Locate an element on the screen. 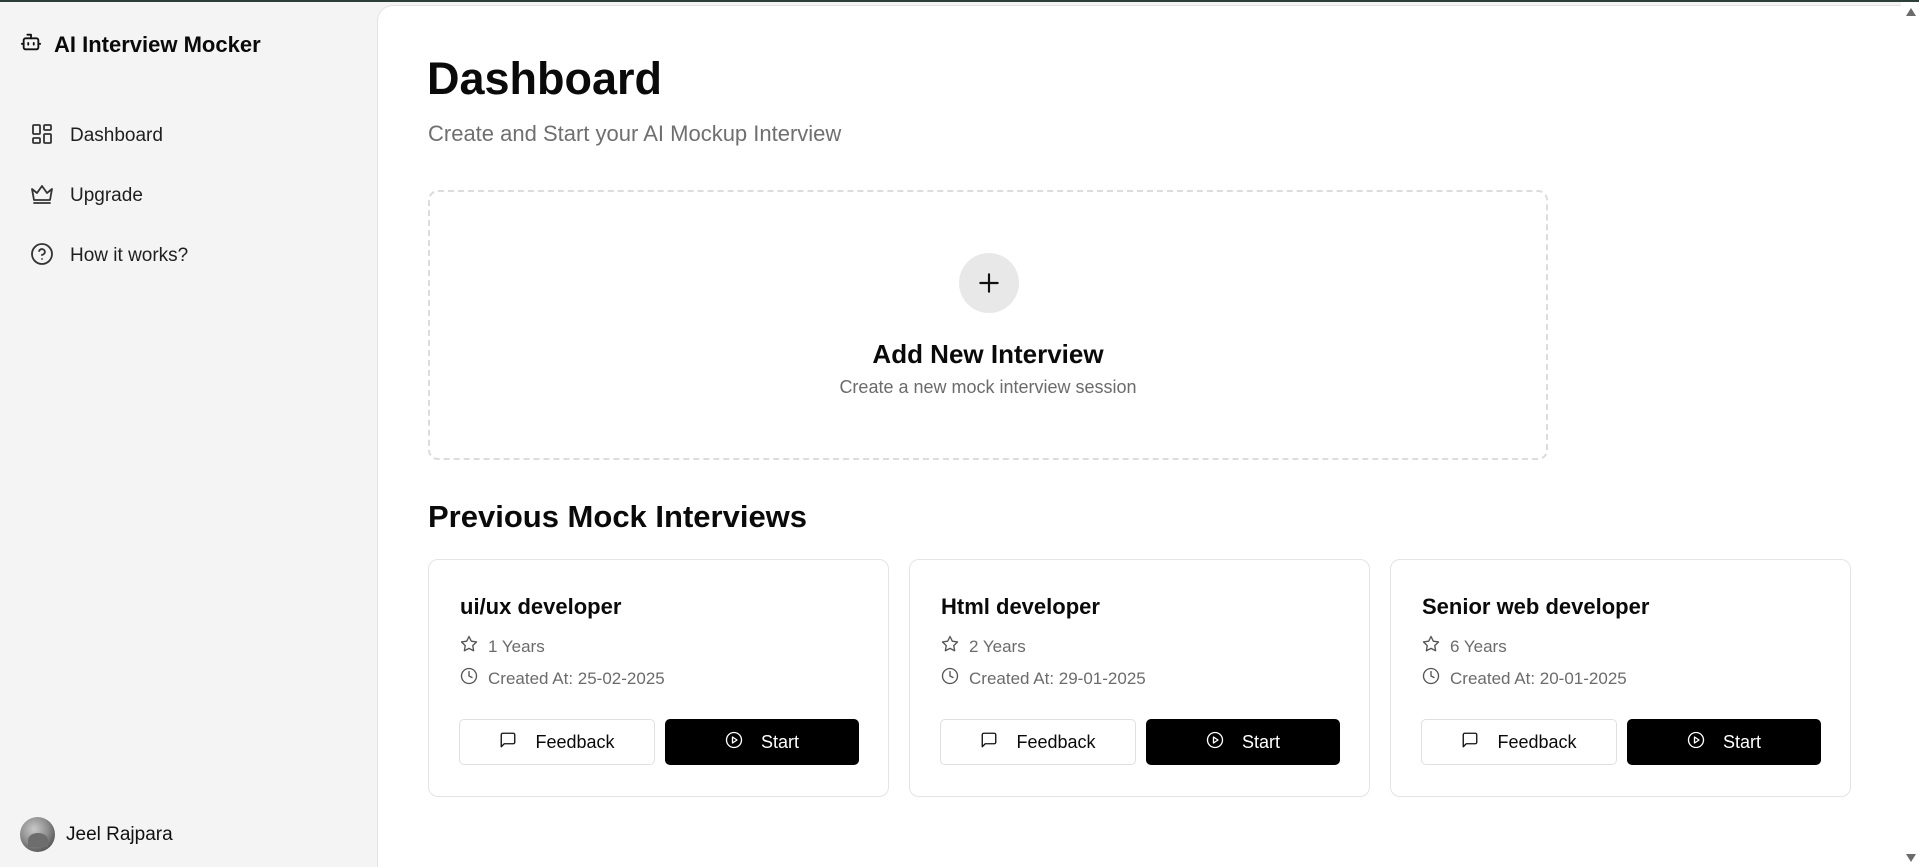  sidebar-item-upgrade: Upgrade is located at coordinates (109, 196).